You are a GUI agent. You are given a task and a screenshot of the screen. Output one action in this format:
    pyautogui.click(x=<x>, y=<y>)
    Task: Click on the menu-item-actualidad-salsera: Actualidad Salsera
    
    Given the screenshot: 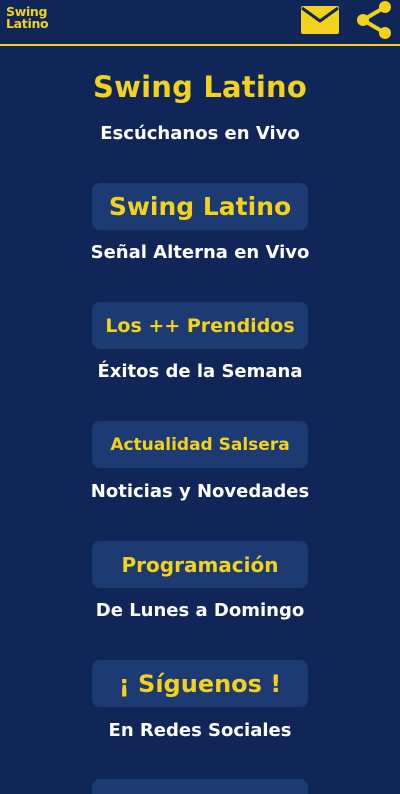 What is the action you would take?
    pyautogui.click(x=200, y=444)
    